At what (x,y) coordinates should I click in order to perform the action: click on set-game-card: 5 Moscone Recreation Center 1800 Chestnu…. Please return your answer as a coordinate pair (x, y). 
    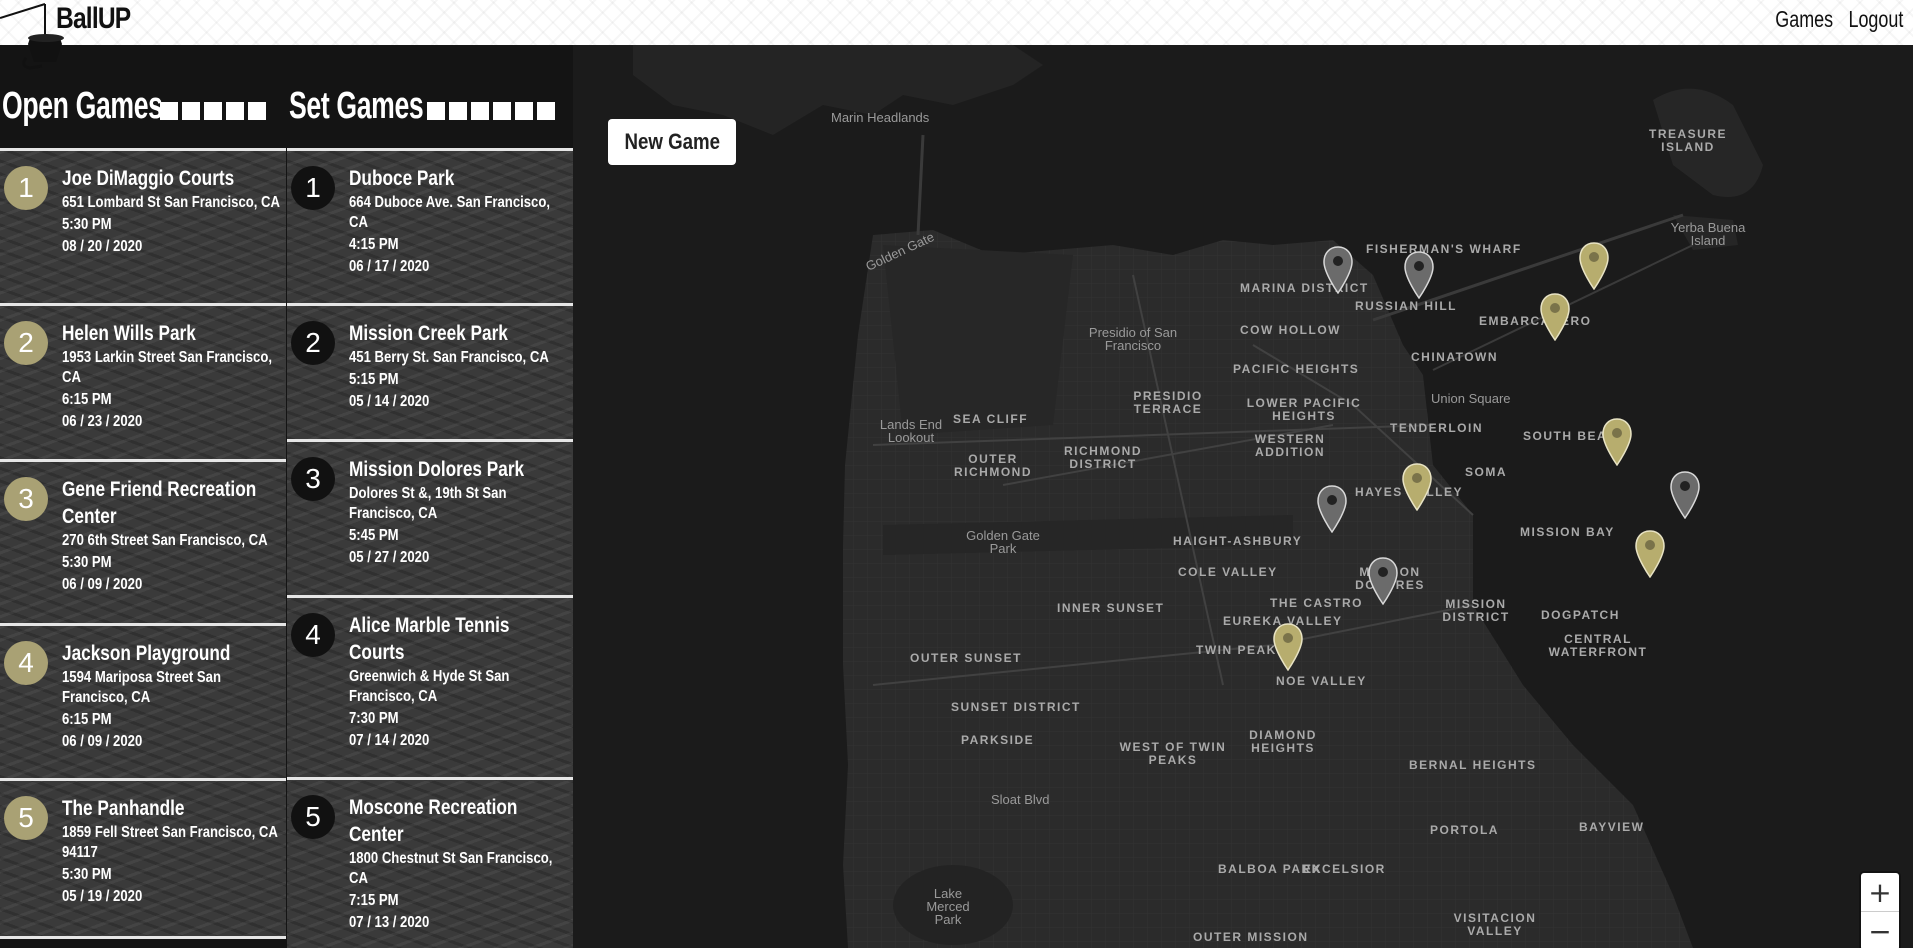
    Looking at the image, I should click on (430, 864).